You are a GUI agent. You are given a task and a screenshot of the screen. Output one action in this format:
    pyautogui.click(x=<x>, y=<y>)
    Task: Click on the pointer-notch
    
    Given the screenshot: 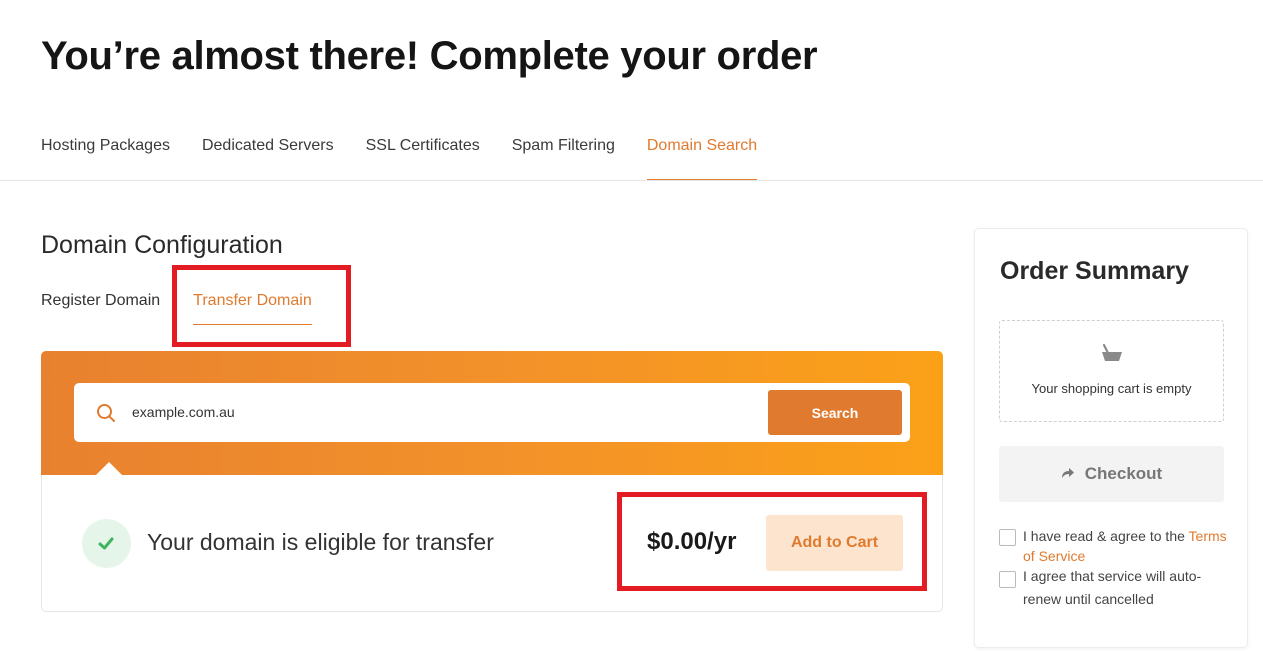 What is the action you would take?
    pyautogui.click(x=109, y=468)
    